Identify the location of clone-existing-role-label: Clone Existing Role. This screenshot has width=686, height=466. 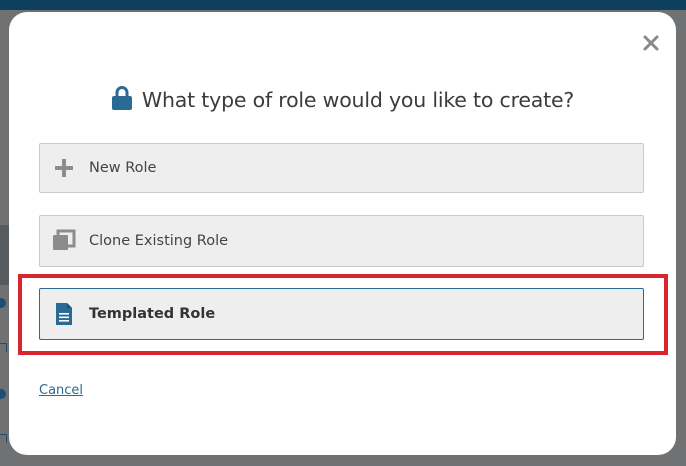
(159, 241).